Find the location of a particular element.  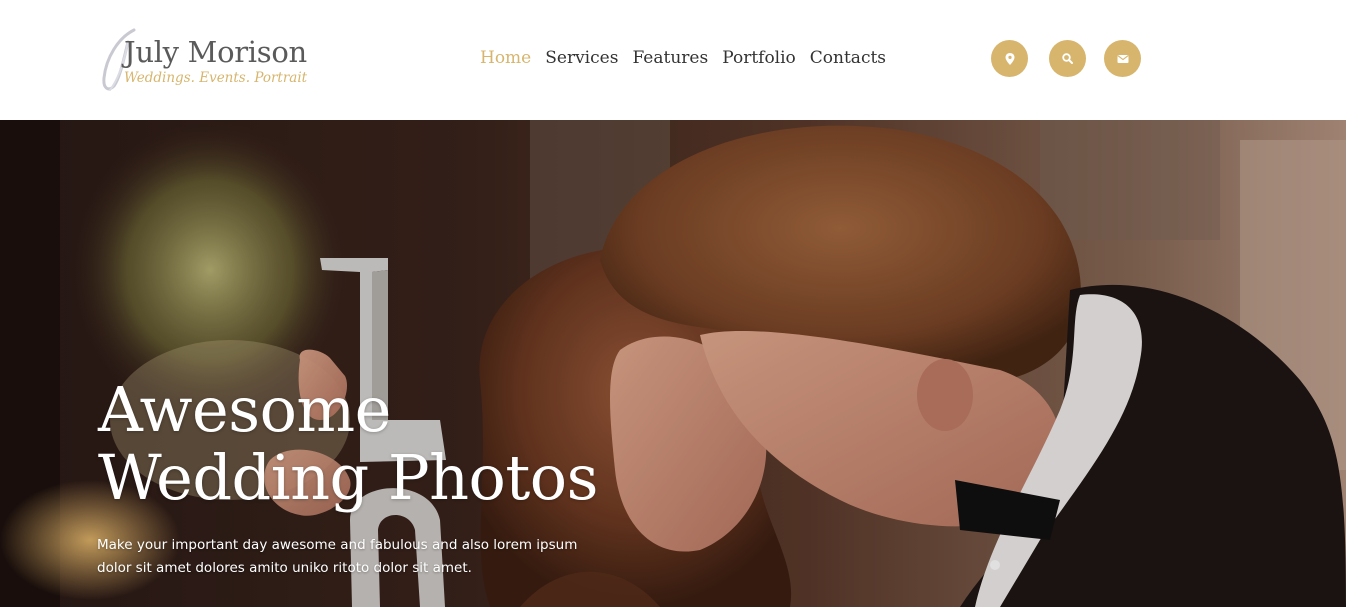

location-button is located at coordinates (1009, 58).